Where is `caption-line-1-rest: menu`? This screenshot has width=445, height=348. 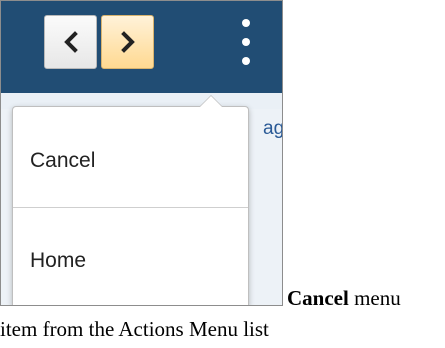
caption-line-1-rest: menu is located at coordinates (374, 298).